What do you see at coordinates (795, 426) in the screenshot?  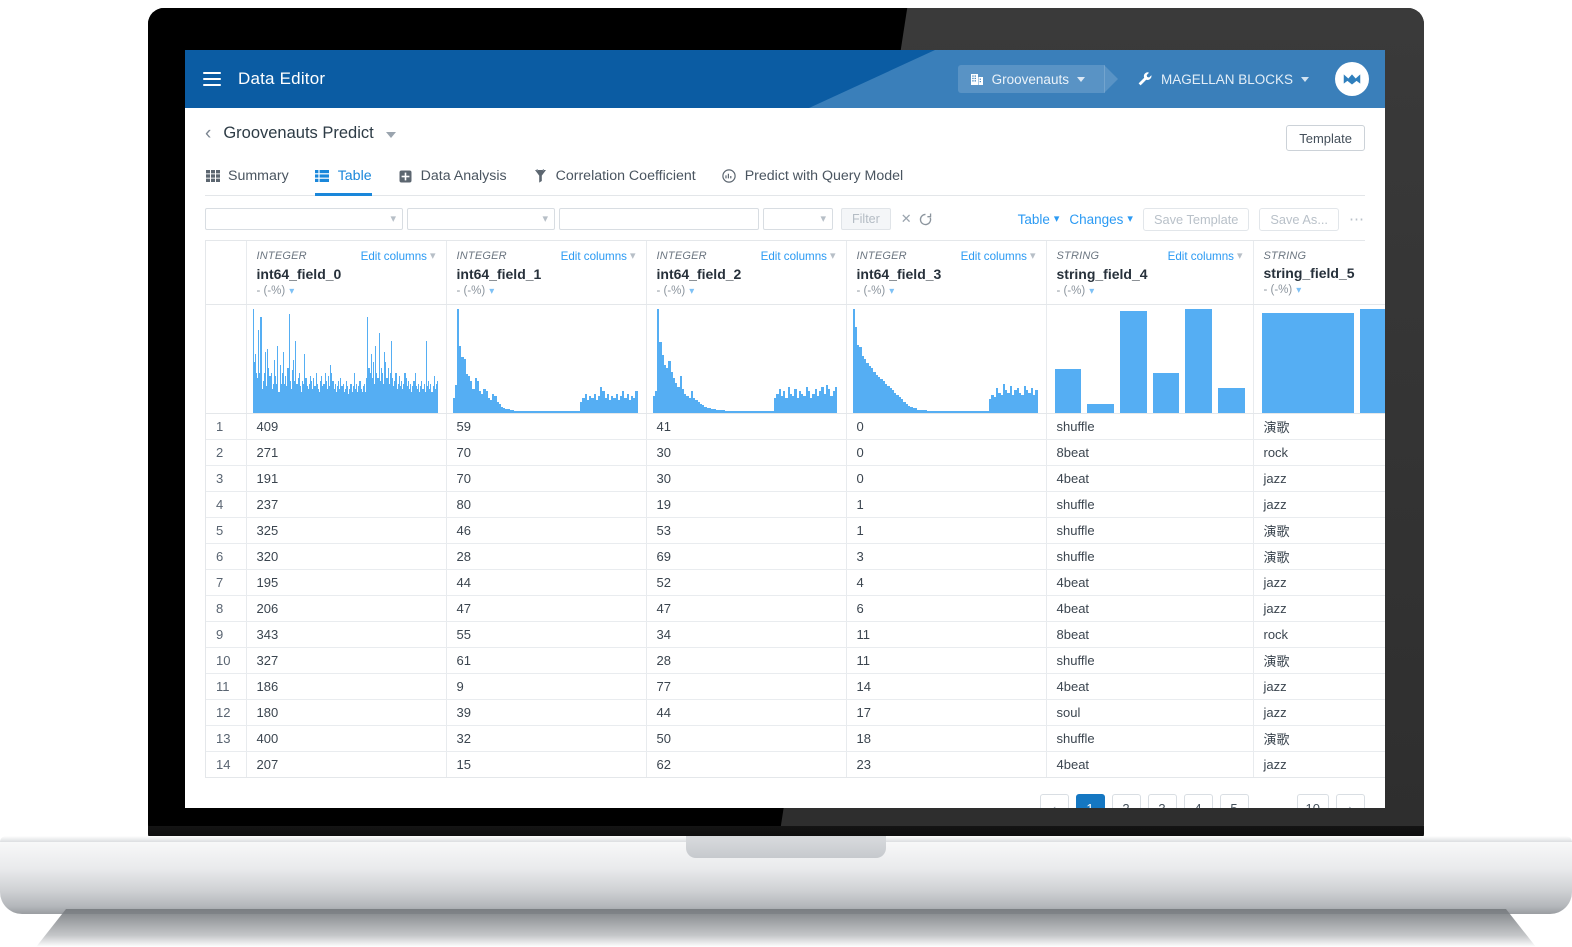 I see `table-row: 1 409 59 41 0 shuffle 演歌` at bounding box center [795, 426].